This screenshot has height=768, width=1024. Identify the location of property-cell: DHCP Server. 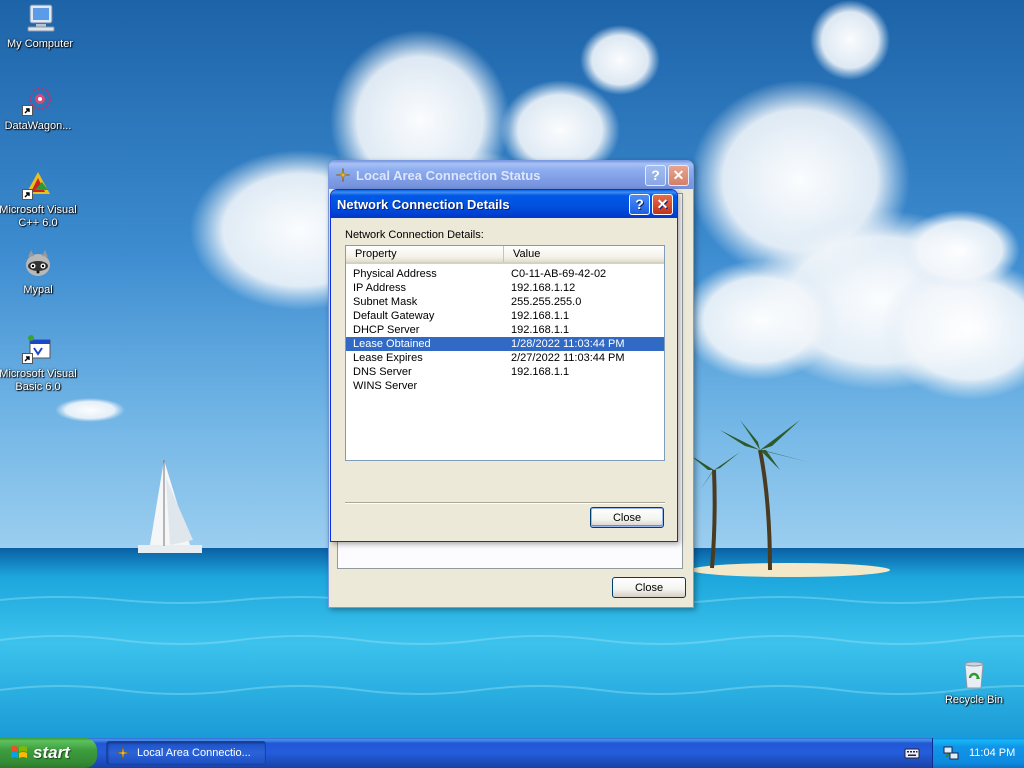
(386, 330).